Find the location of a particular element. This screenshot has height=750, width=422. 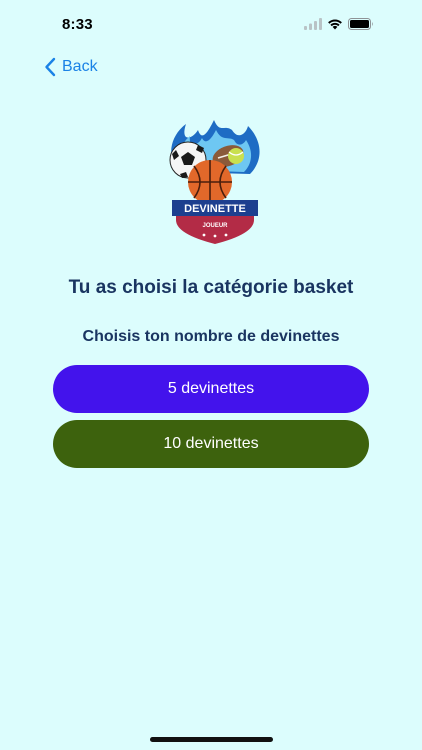

five-guesses-button: 5 devinettes is located at coordinates (211, 389).